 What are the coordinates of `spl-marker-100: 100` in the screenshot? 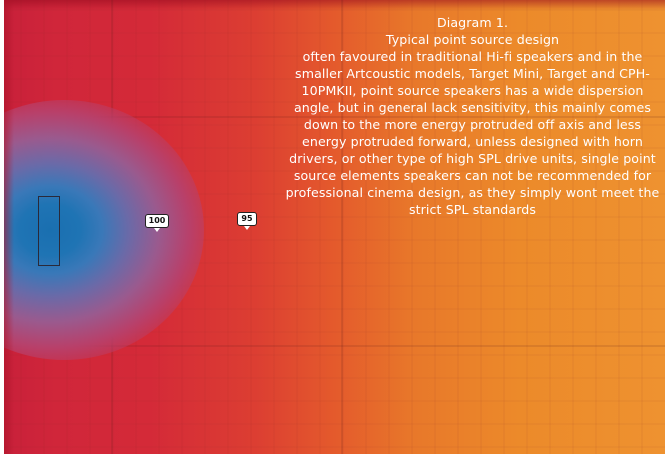 It's located at (157, 223).